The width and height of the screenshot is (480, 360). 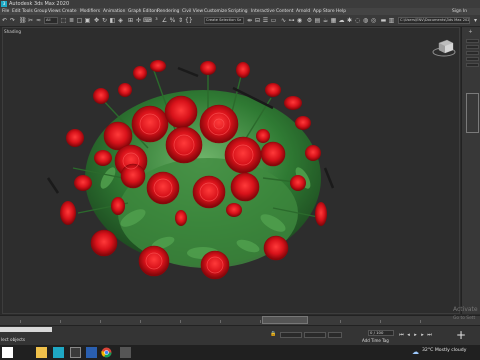 I want to click on spinner-snap-icon: ⇕, so click(x=180, y=20).